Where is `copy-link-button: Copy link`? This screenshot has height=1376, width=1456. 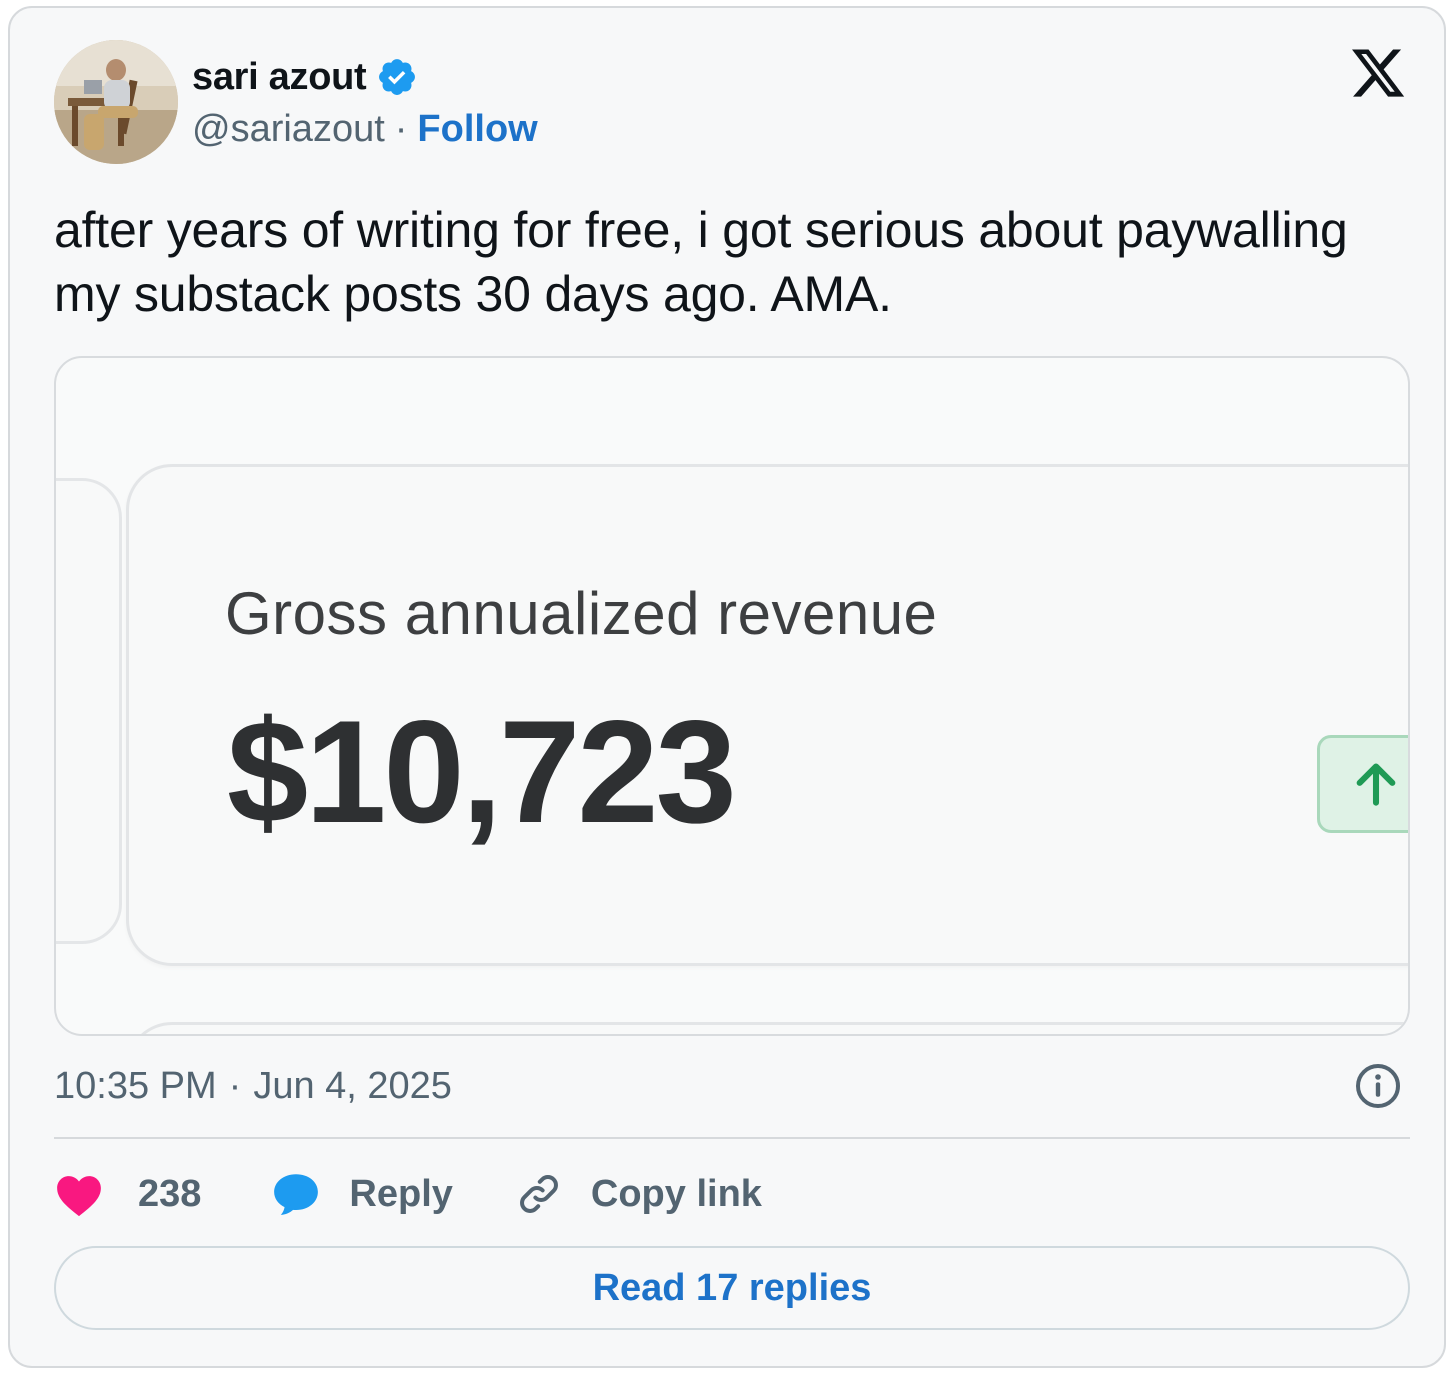
copy-link-button: Copy link is located at coordinates (638, 1194).